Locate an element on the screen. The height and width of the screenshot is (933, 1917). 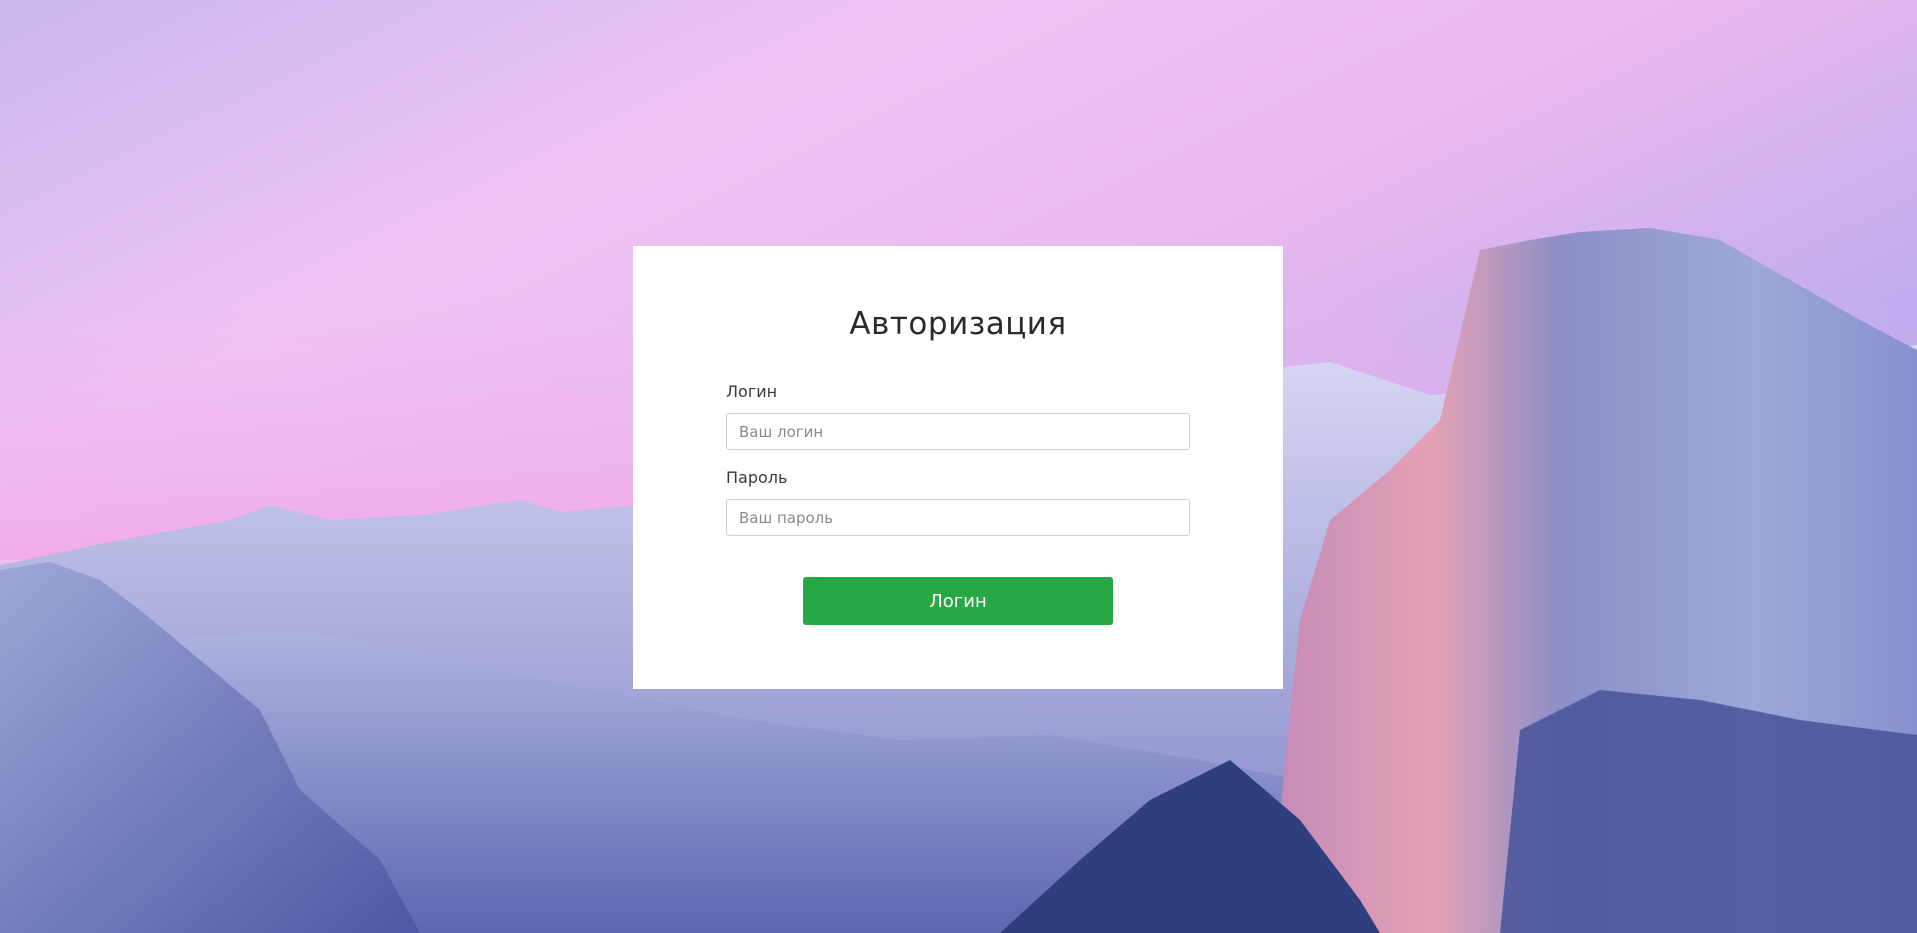
password-input is located at coordinates (958, 517).